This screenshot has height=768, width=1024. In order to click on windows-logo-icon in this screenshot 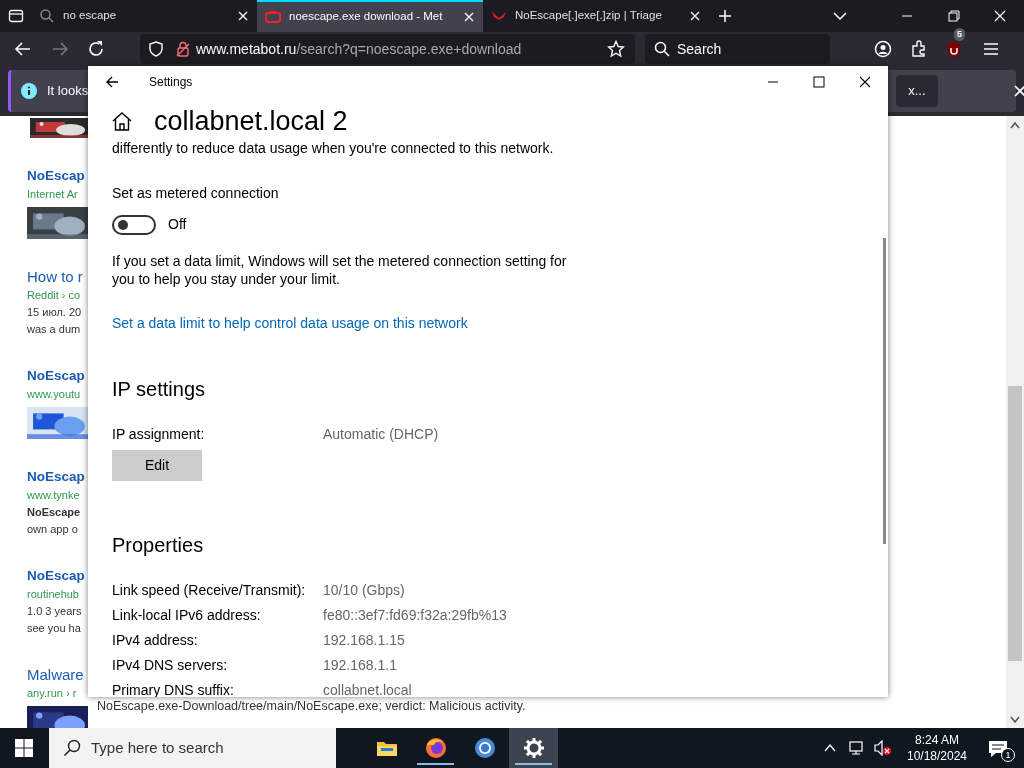, I will do `click(24, 748)`.